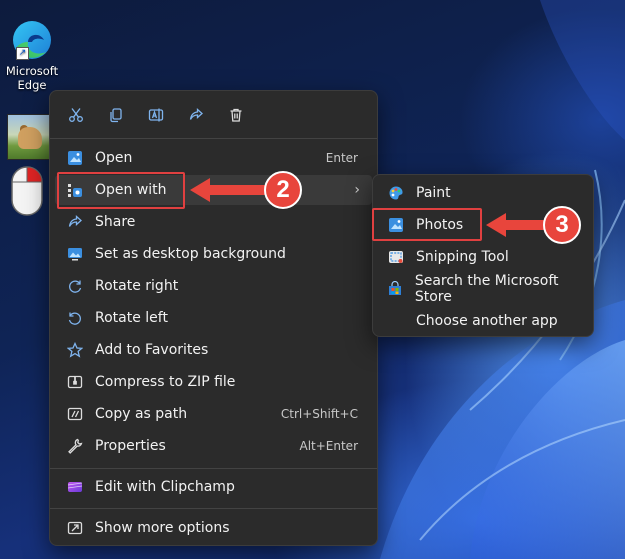 This screenshot has height=559, width=625. I want to click on menu-item-shortcut: Alt+Enter, so click(328, 446).